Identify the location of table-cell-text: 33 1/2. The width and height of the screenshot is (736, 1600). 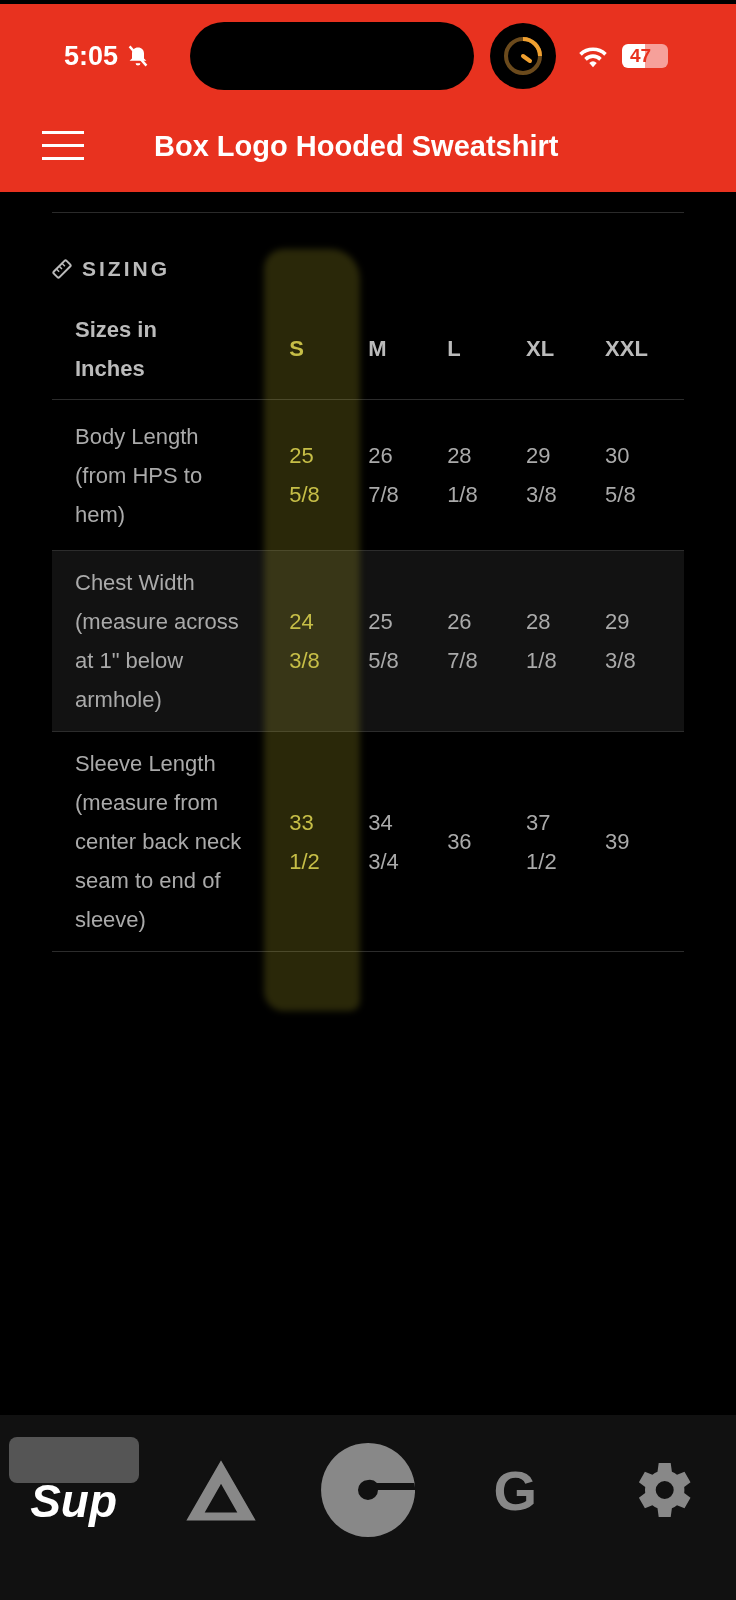
(305, 842).